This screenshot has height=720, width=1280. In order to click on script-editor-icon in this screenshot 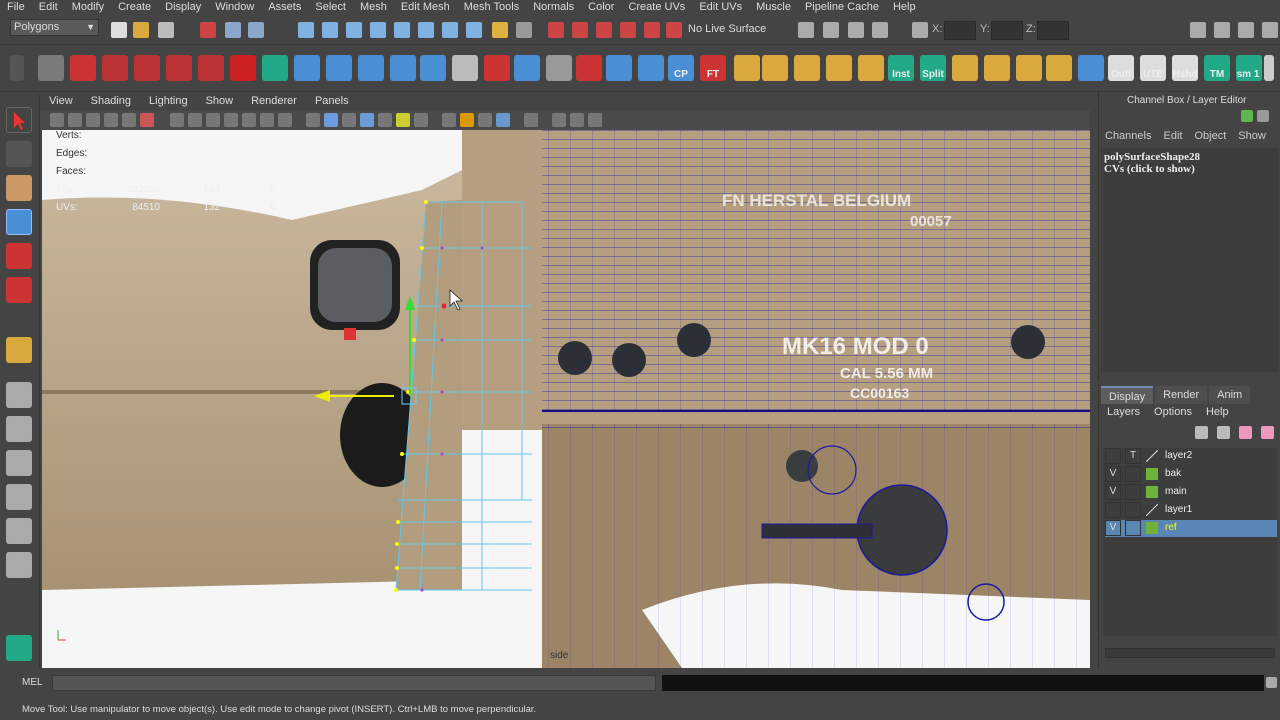, I will do `click(1271, 682)`.